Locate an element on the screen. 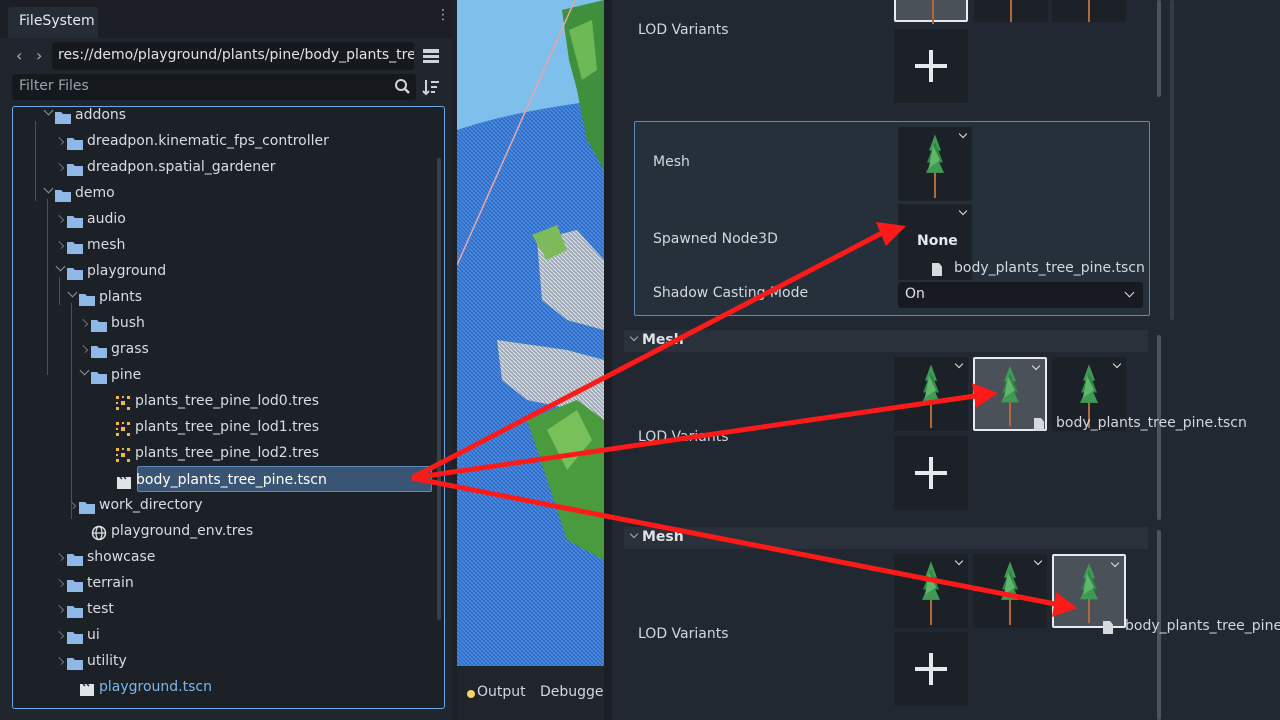 The width and height of the screenshot is (1280, 720). arrow-to-lod2 is located at coordinates (733, 541).